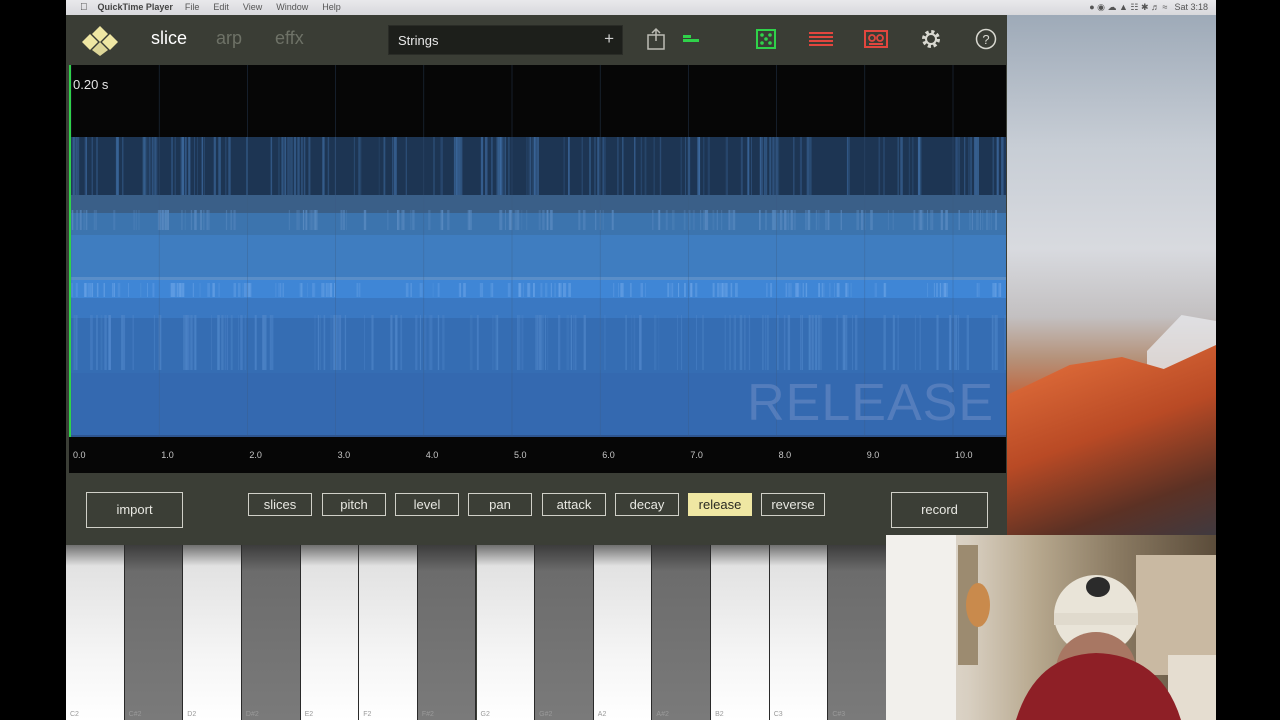 Image resolution: width=1280 pixels, height=720 pixels. Describe the element at coordinates (192, 714) in the screenshot. I see `piano-key-label: D2` at that location.